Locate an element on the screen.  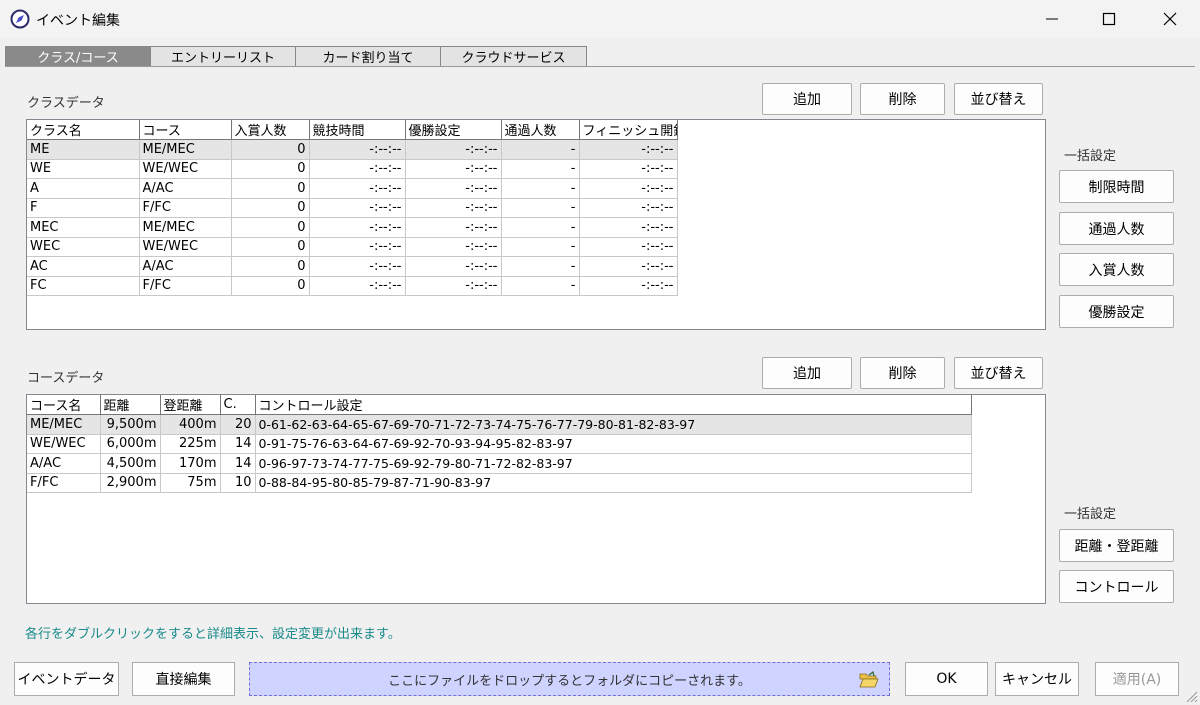
distance-climb-button: 距離・登距離 is located at coordinates (1116, 545).